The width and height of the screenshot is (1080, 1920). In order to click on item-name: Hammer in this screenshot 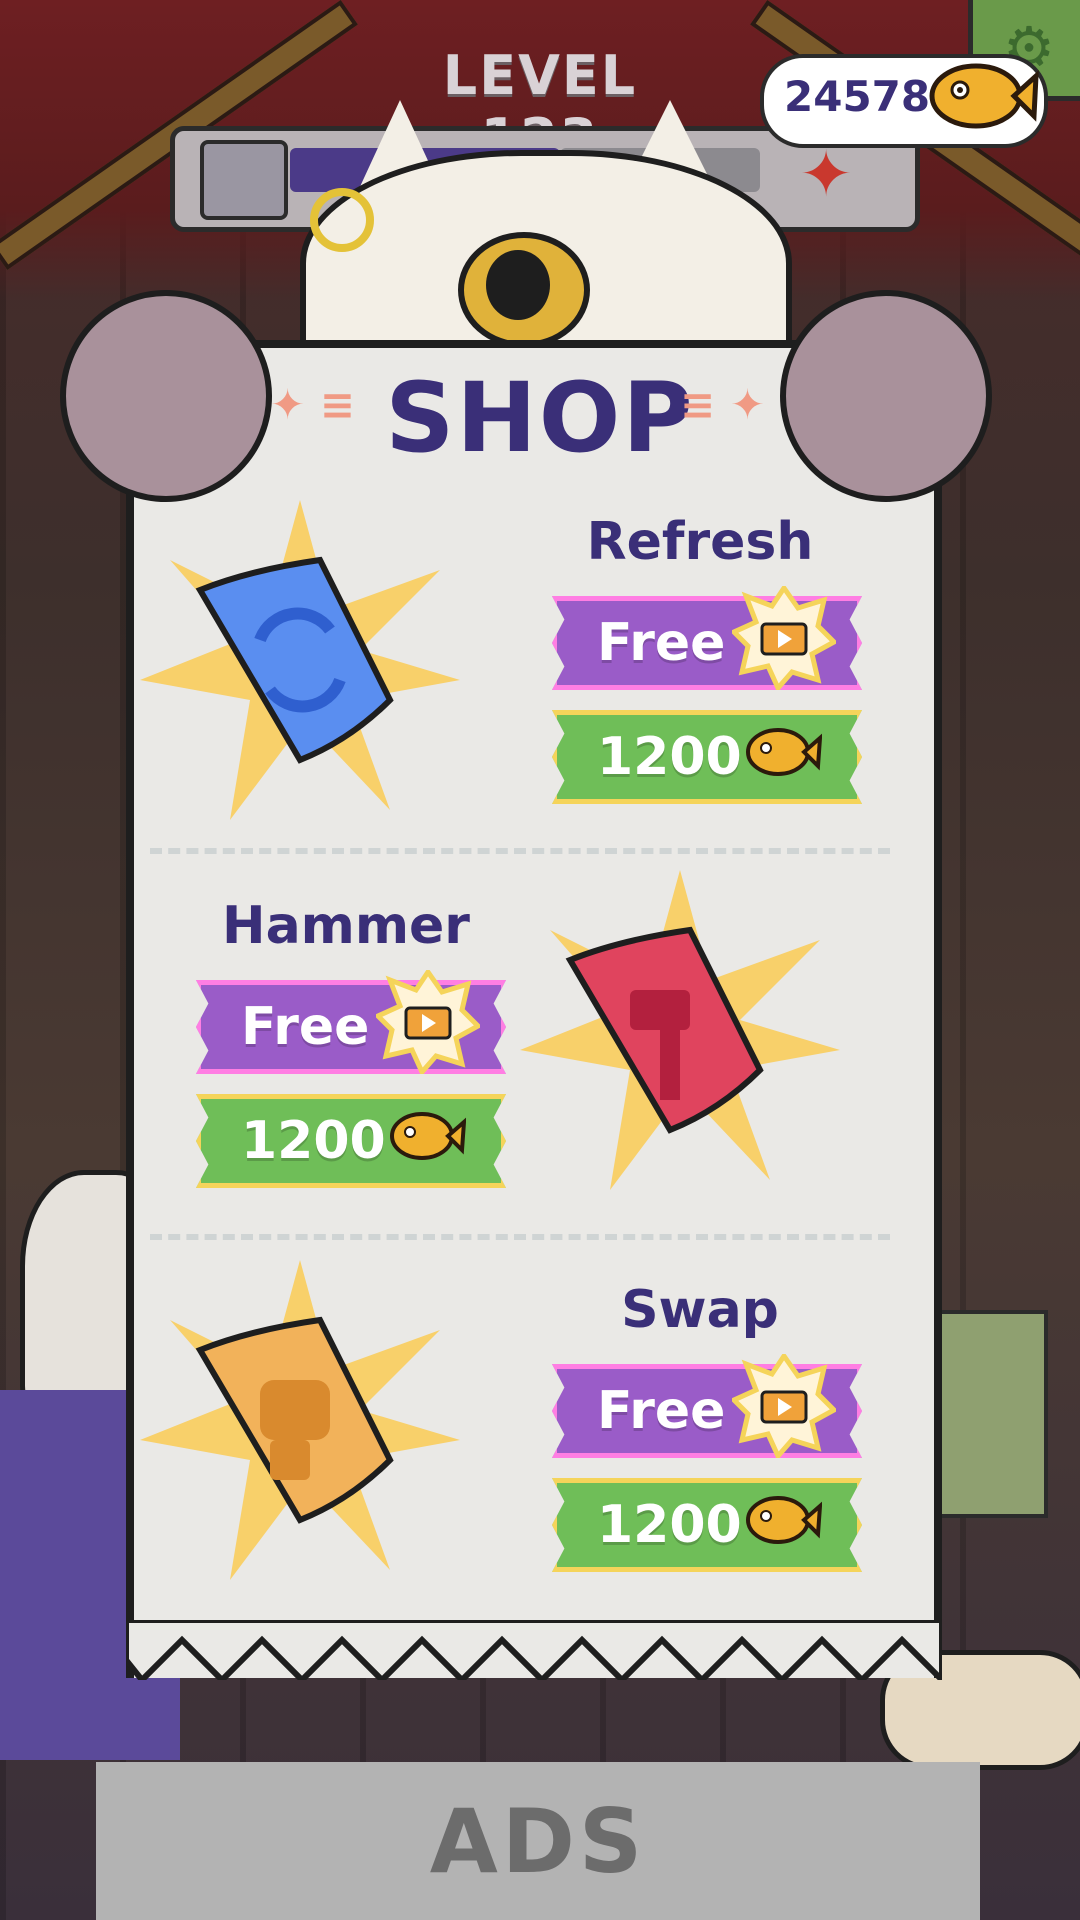, I will do `click(346, 926)`.